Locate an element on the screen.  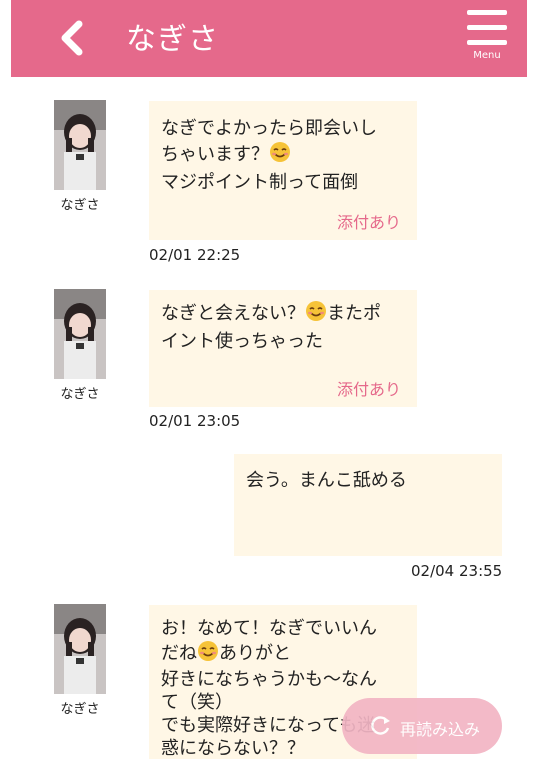
message-bubble: 会う。まんこ舐める is located at coordinates (368, 505).